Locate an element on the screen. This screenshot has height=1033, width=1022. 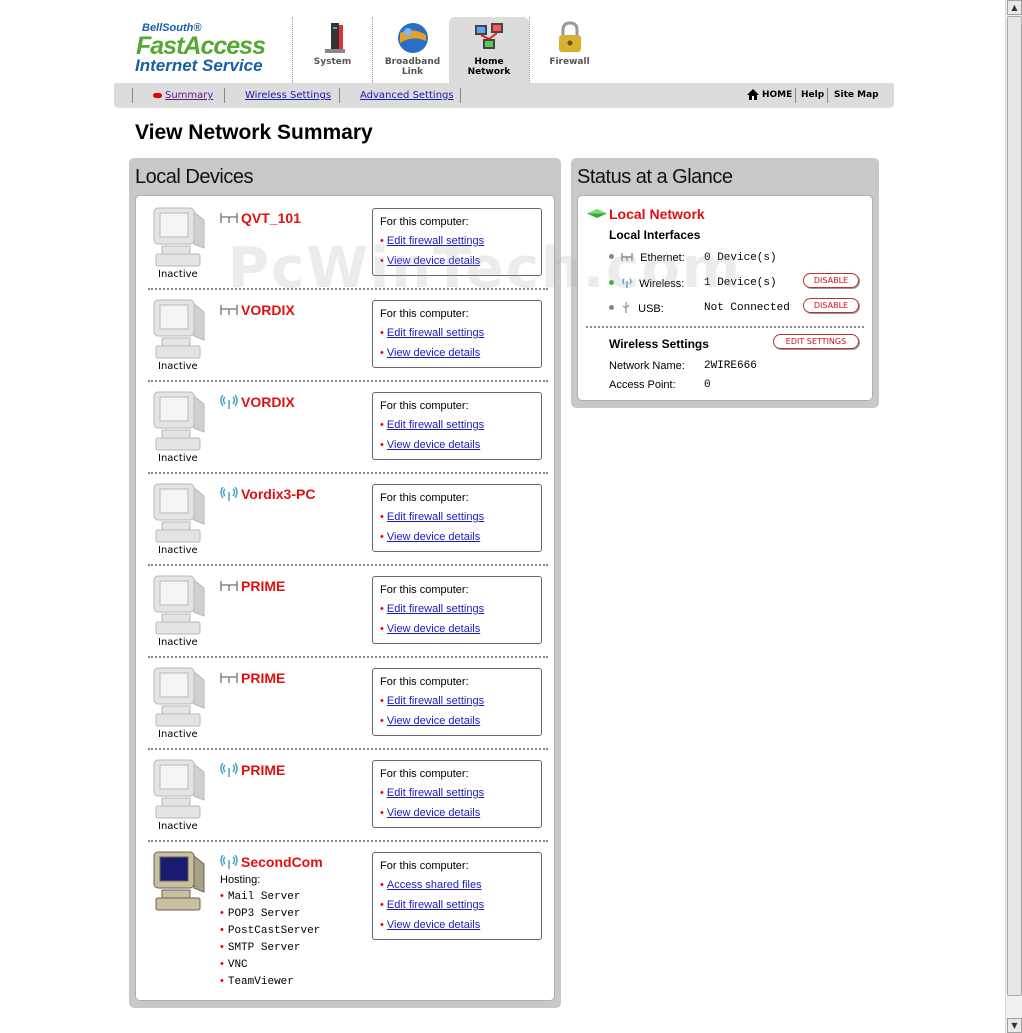
scroll-up-arrow-icon: ▲ is located at coordinates (1014, 7).